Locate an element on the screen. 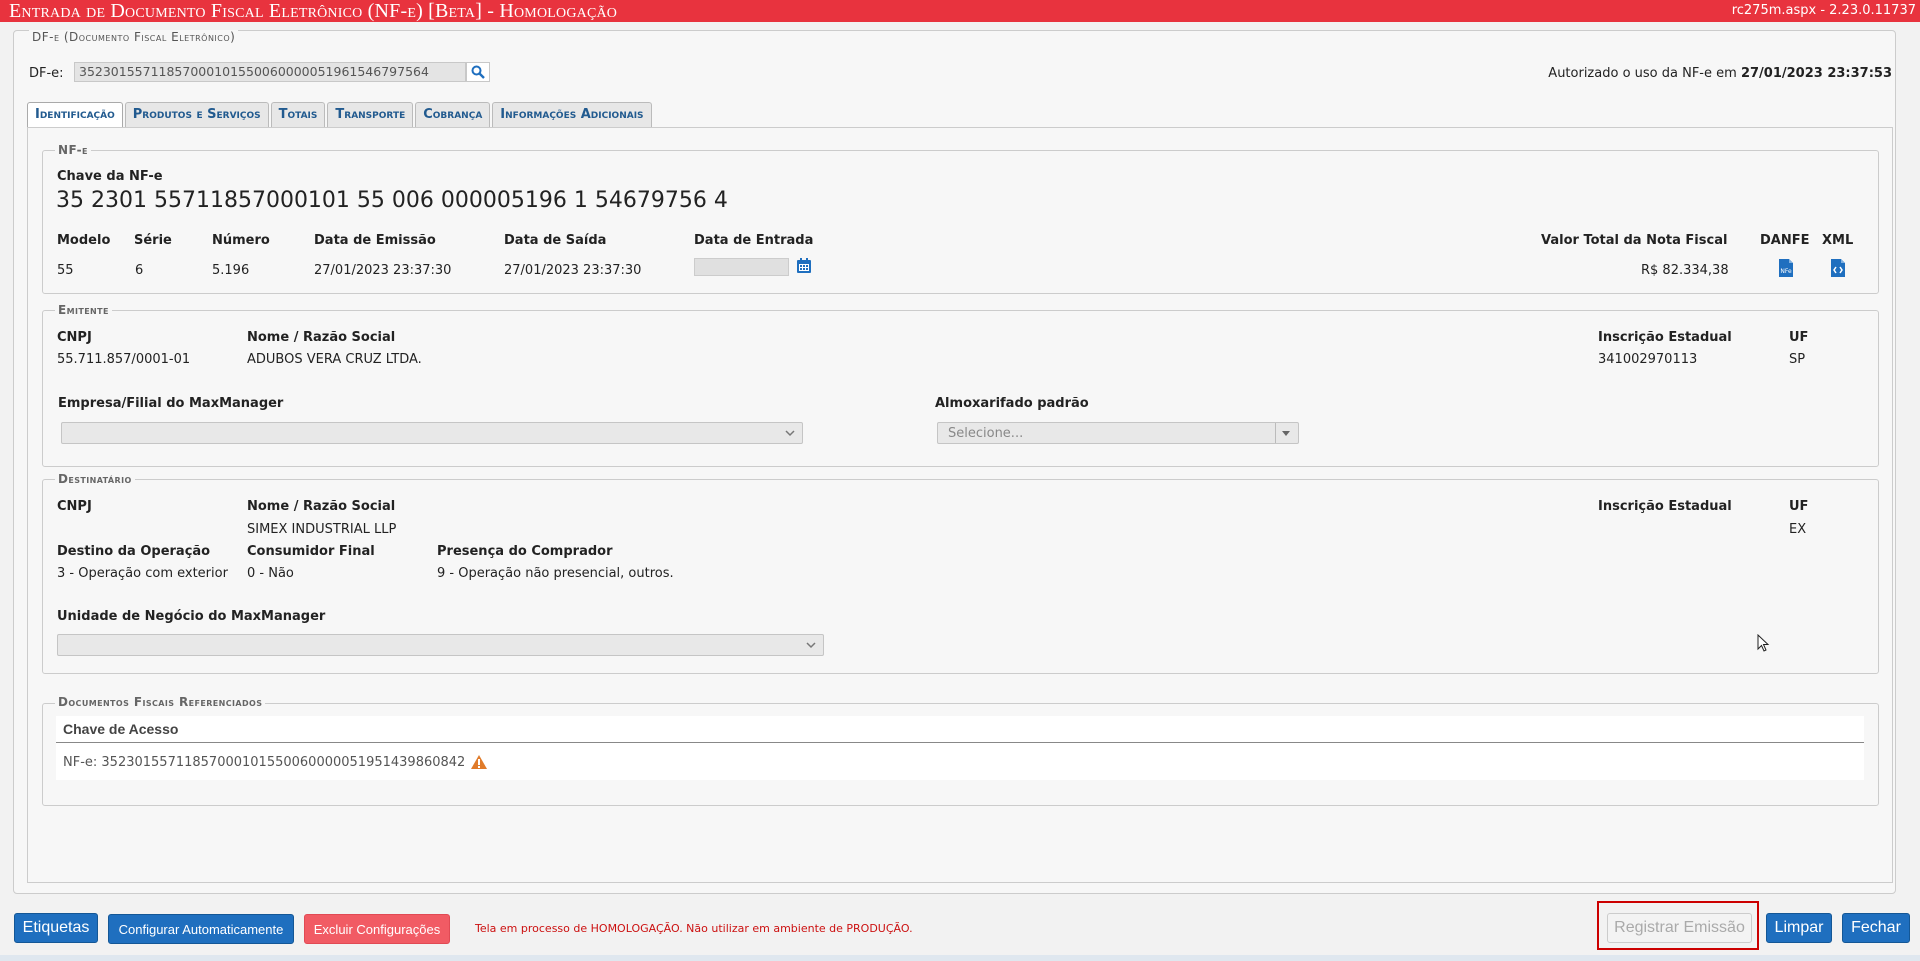  xml-download-button is located at coordinates (1838, 268).